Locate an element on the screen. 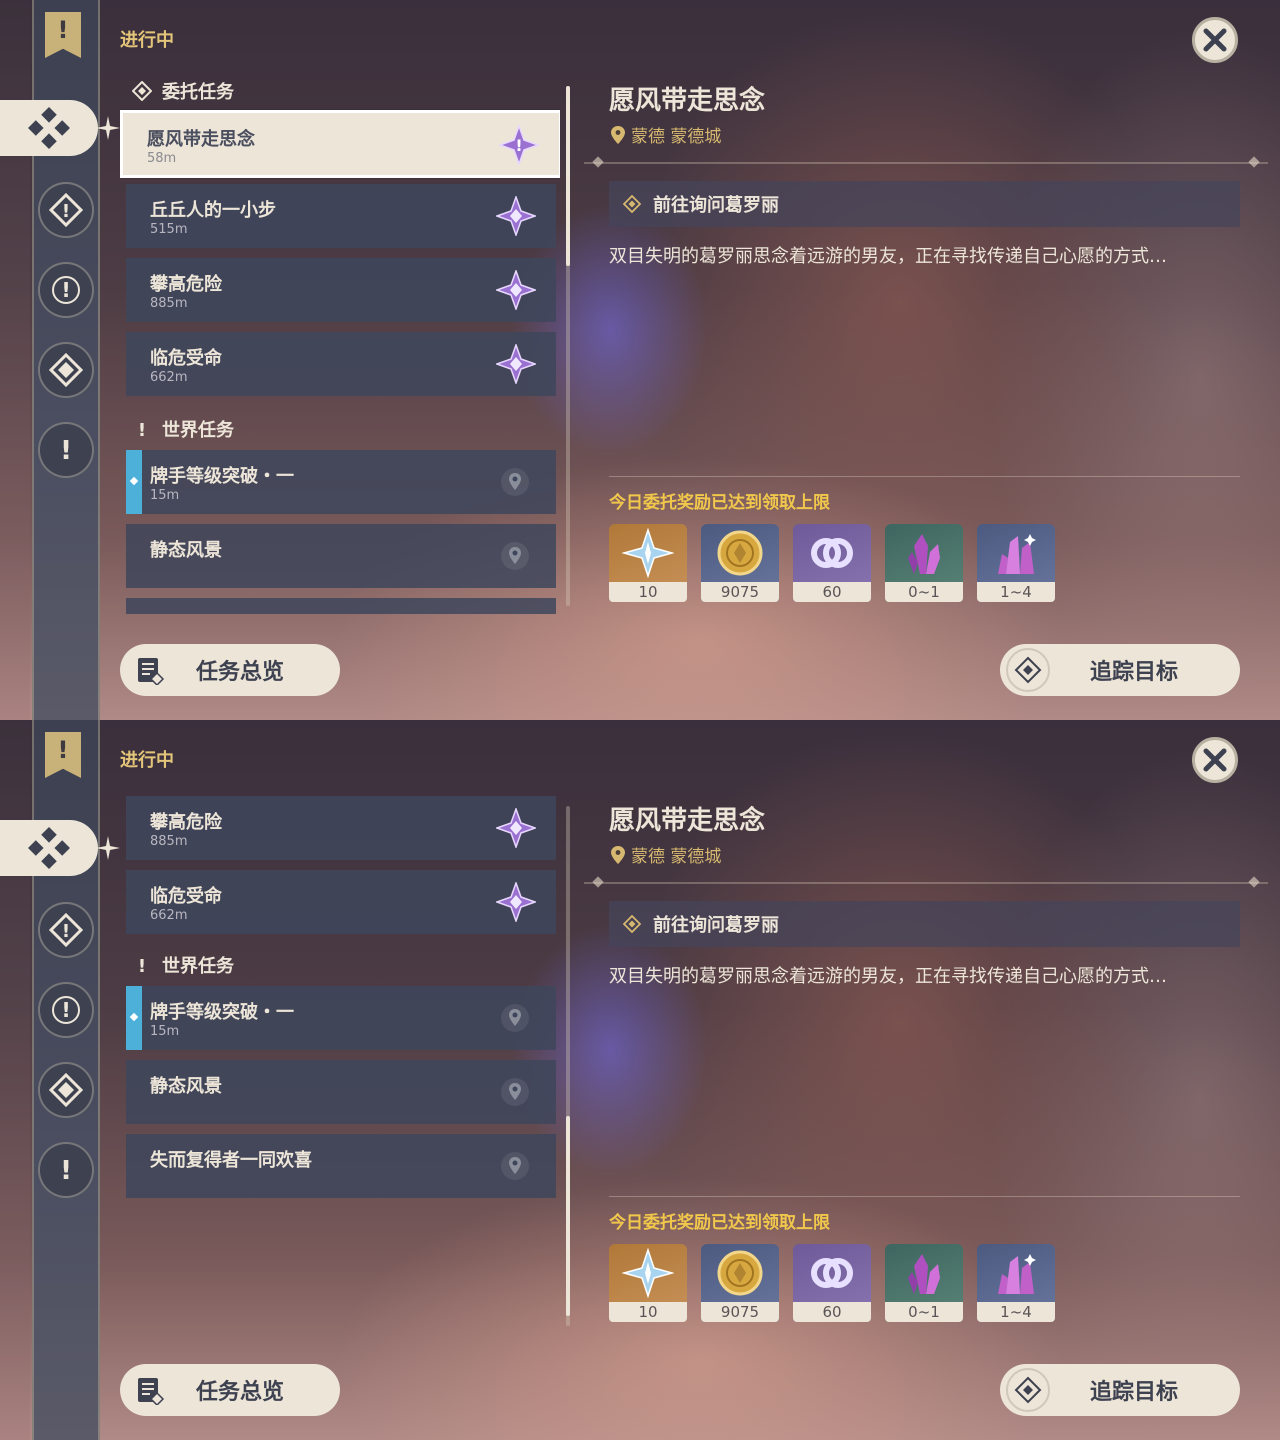 This screenshot has height=1440, width=1280. category-label: 委托任务 is located at coordinates (198, 92).